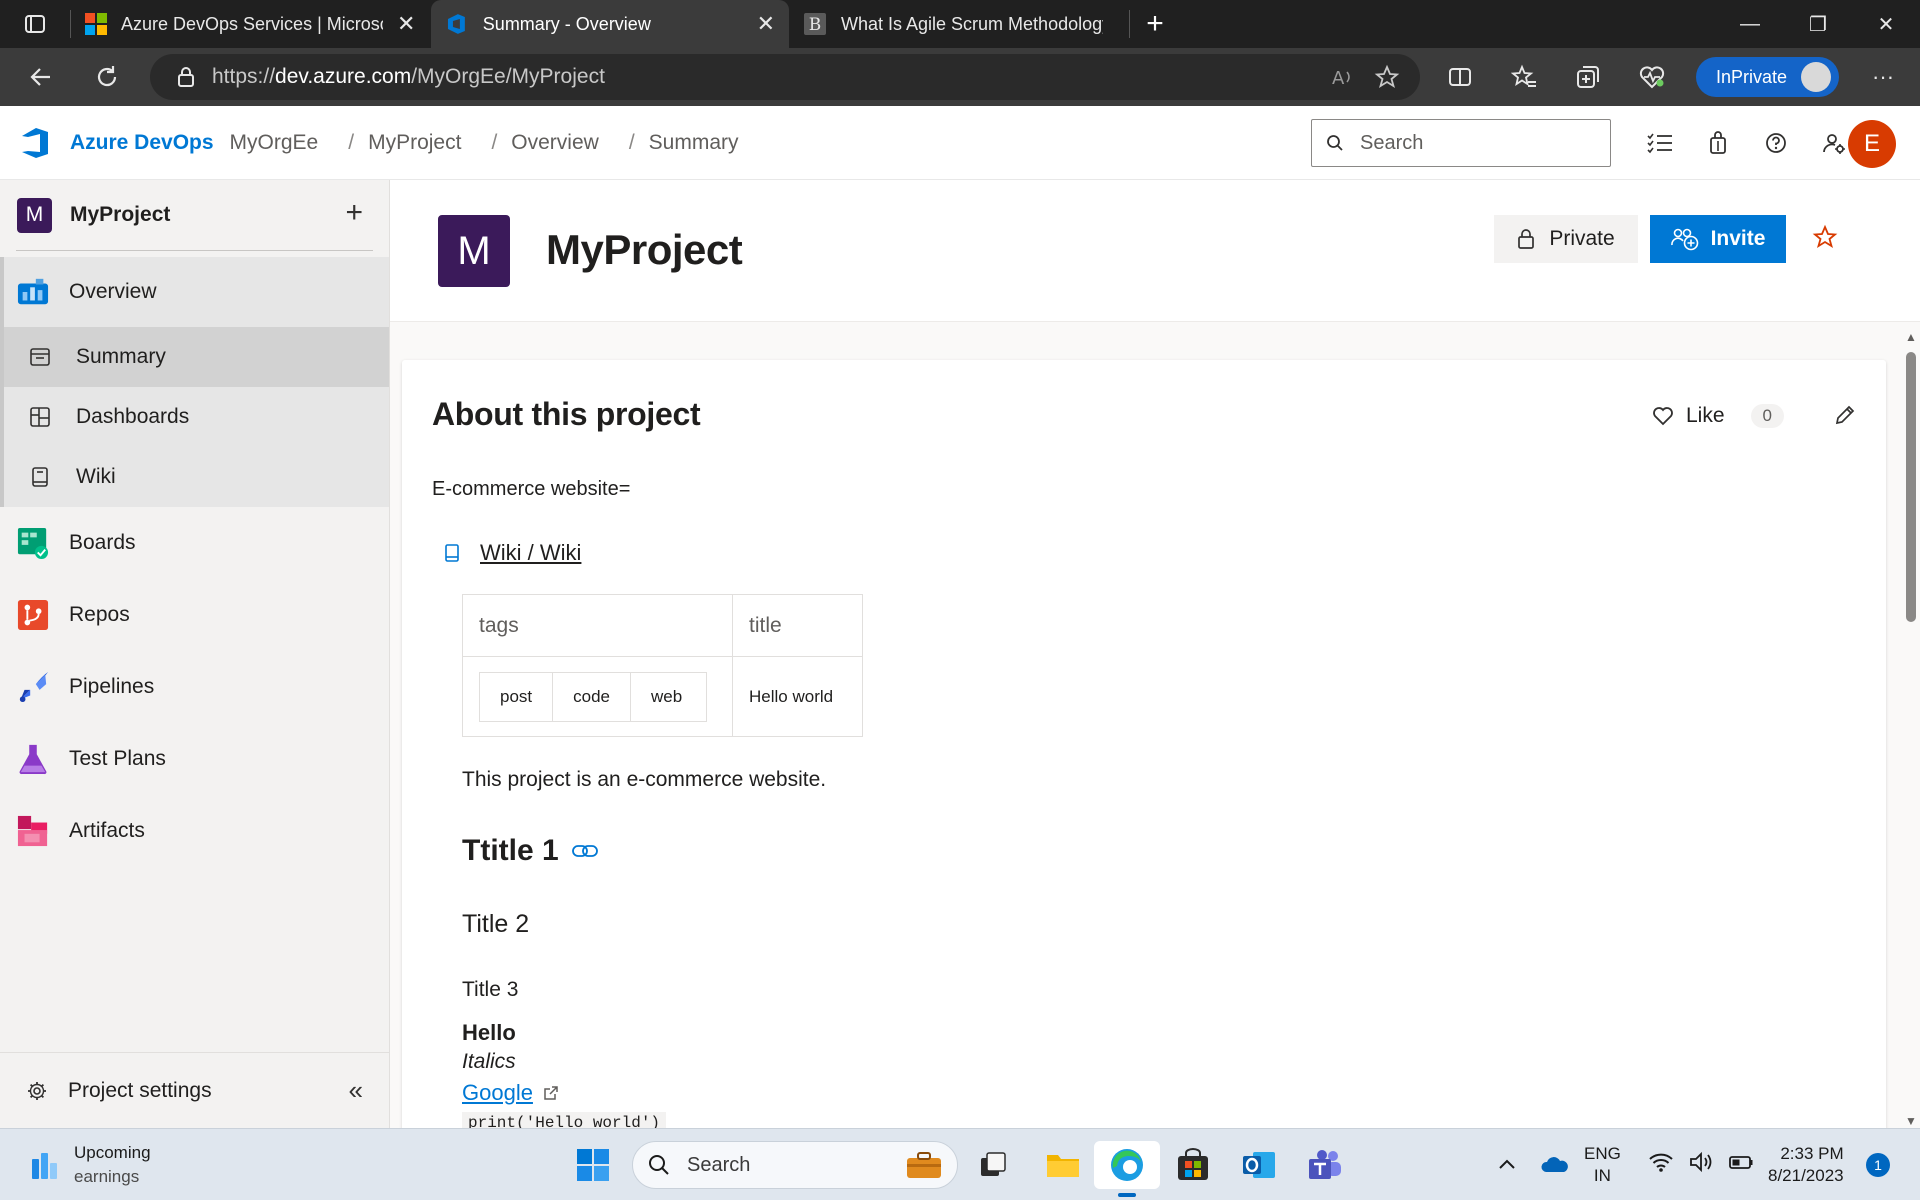 This screenshot has width=1920, height=1200. Describe the element at coordinates (1911, 337) in the screenshot. I see `scroll-up-icon: ▲` at that location.